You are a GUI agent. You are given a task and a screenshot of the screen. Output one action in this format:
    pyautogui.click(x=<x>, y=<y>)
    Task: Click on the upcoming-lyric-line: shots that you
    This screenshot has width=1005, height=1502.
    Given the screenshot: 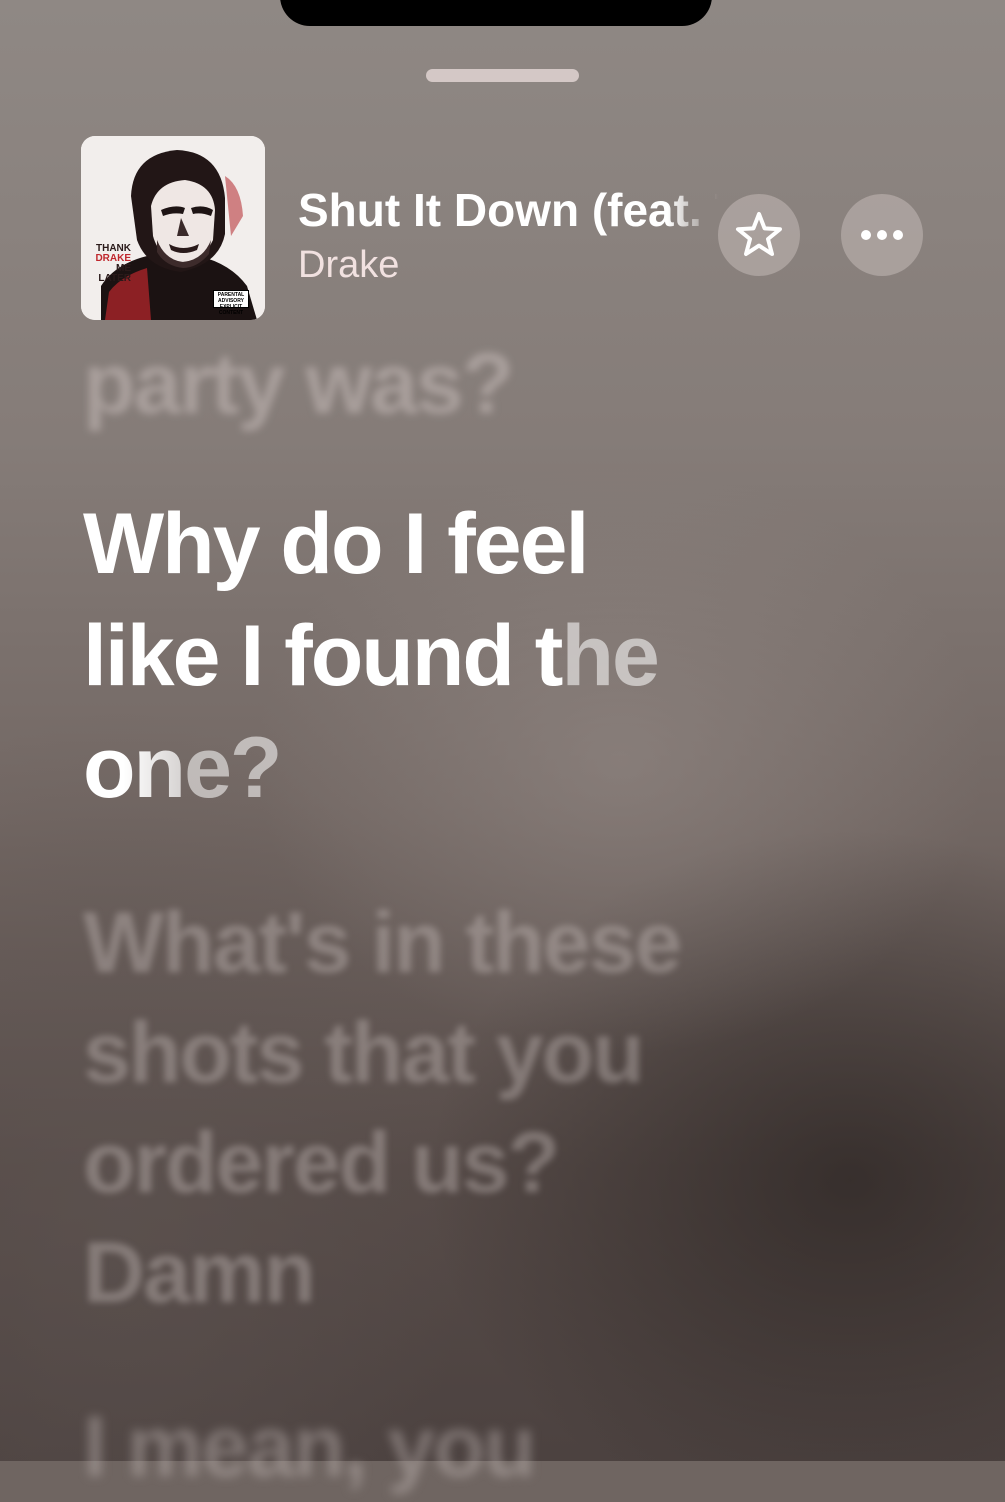 What is the action you would take?
    pyautogui.click(x=364, y=1053)
    